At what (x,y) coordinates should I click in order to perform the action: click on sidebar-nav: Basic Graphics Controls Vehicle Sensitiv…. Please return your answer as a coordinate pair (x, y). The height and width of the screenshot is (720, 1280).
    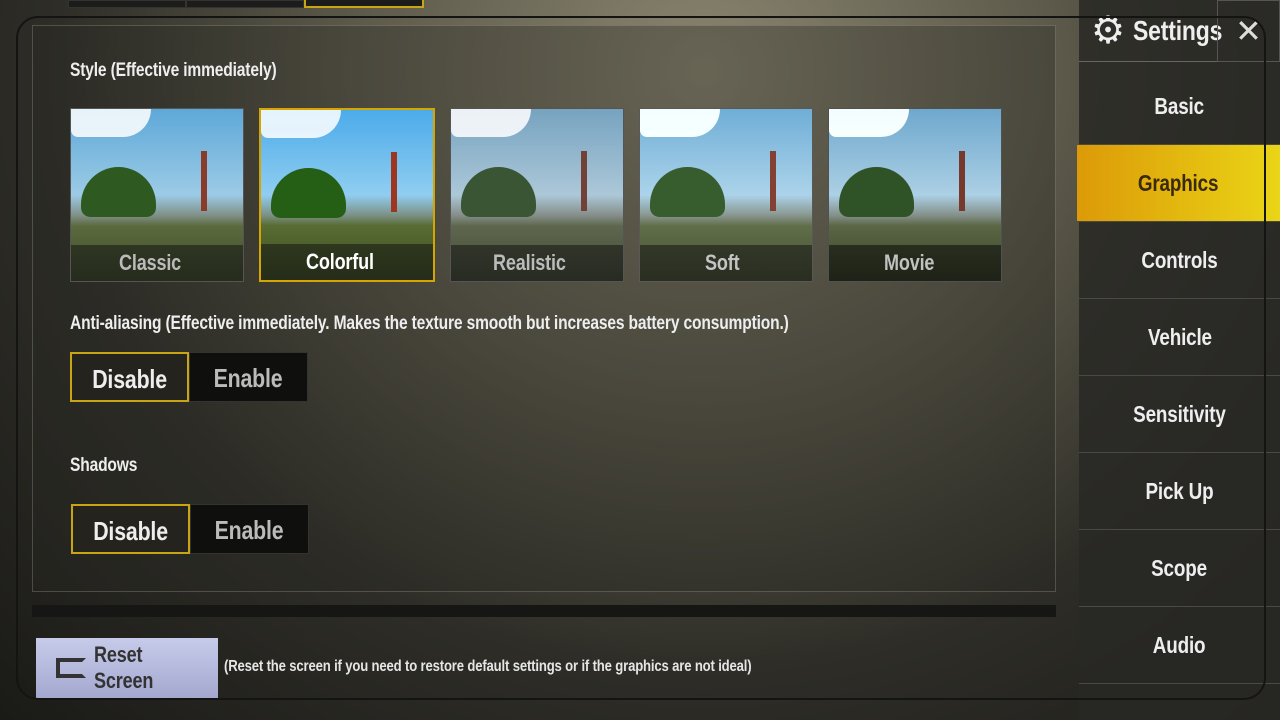
    Looking at the image, I should click on (1178, 376).